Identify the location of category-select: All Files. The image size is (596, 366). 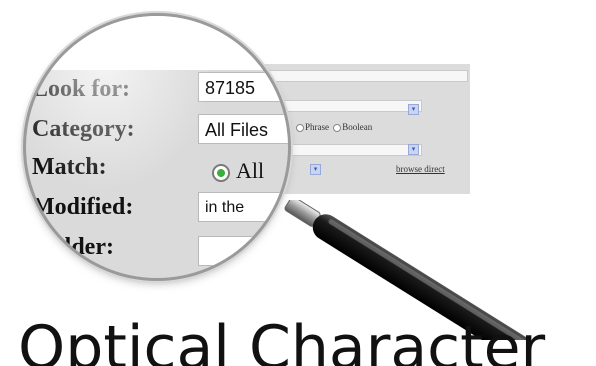
(243, 129).